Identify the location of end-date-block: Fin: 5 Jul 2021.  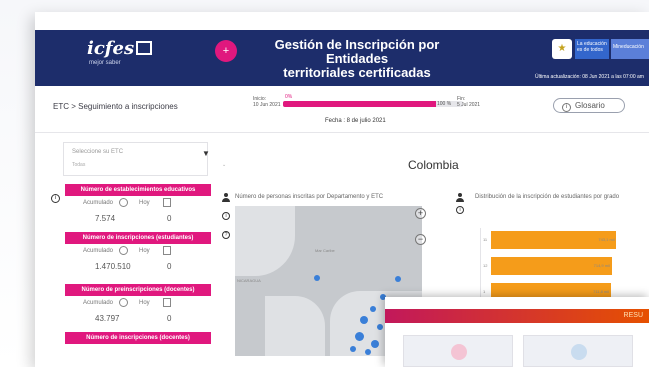
(468, 102).